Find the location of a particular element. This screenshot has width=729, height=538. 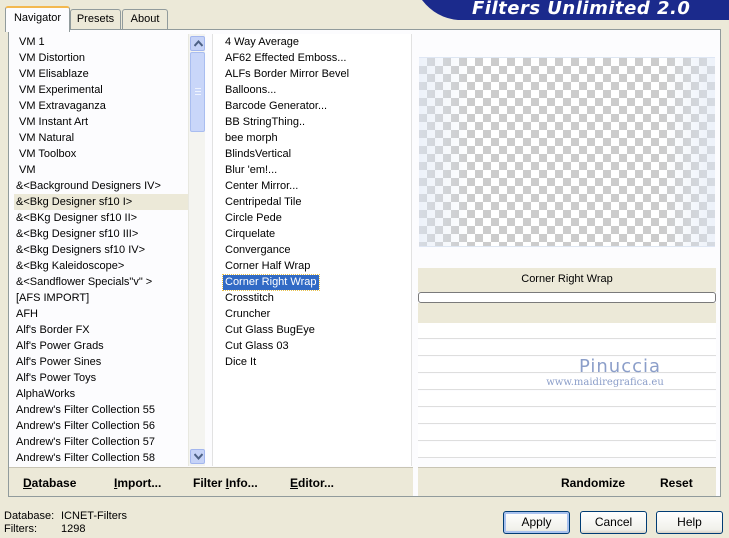

filter-name-display: Corner Right Wrap is located at coordinates (567, 280).